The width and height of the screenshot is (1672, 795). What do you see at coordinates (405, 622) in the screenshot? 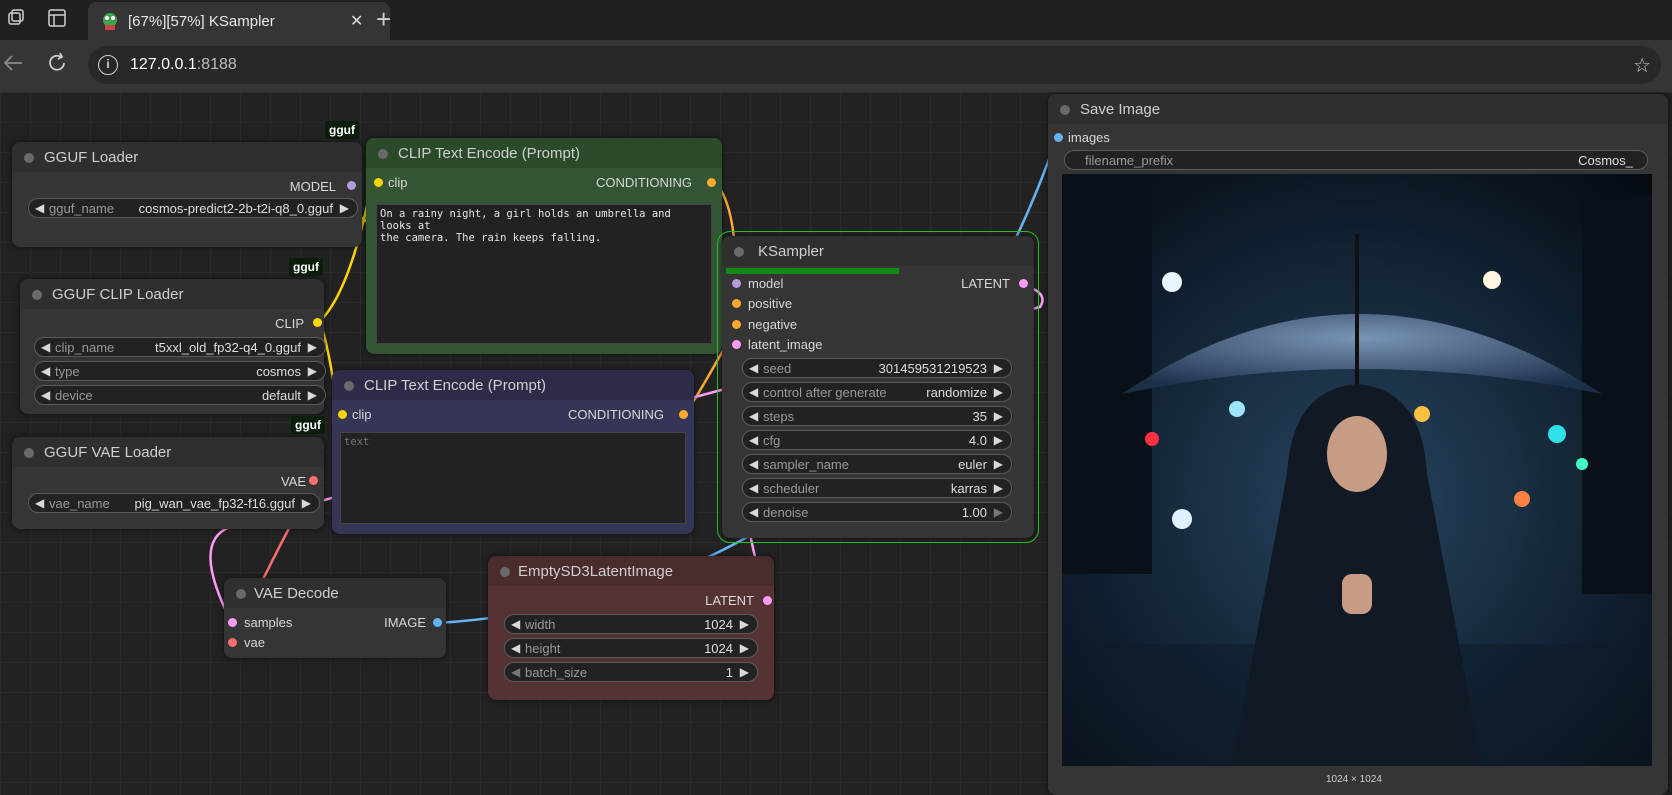
I see `output-image: IMAGE` at bounding box center [405, 622].